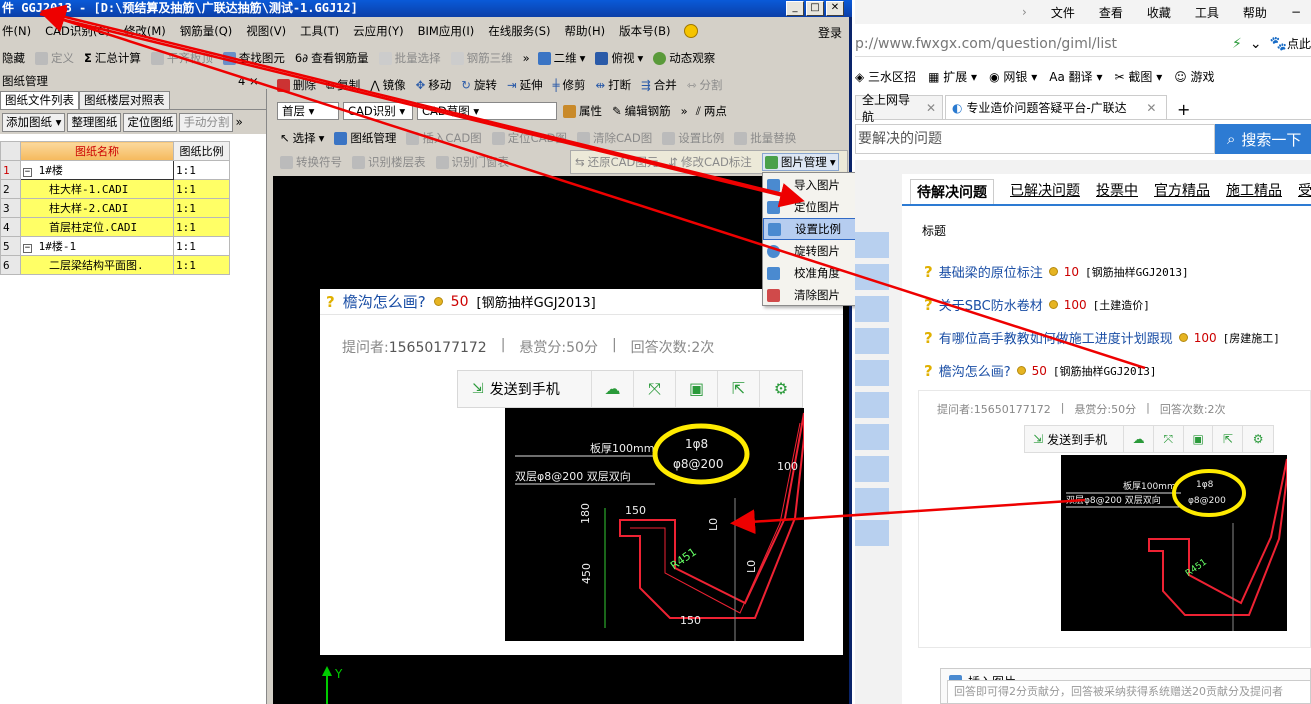  I want to click on table-row: 5 − 1#楼-1 1:1, so click(115, 246).